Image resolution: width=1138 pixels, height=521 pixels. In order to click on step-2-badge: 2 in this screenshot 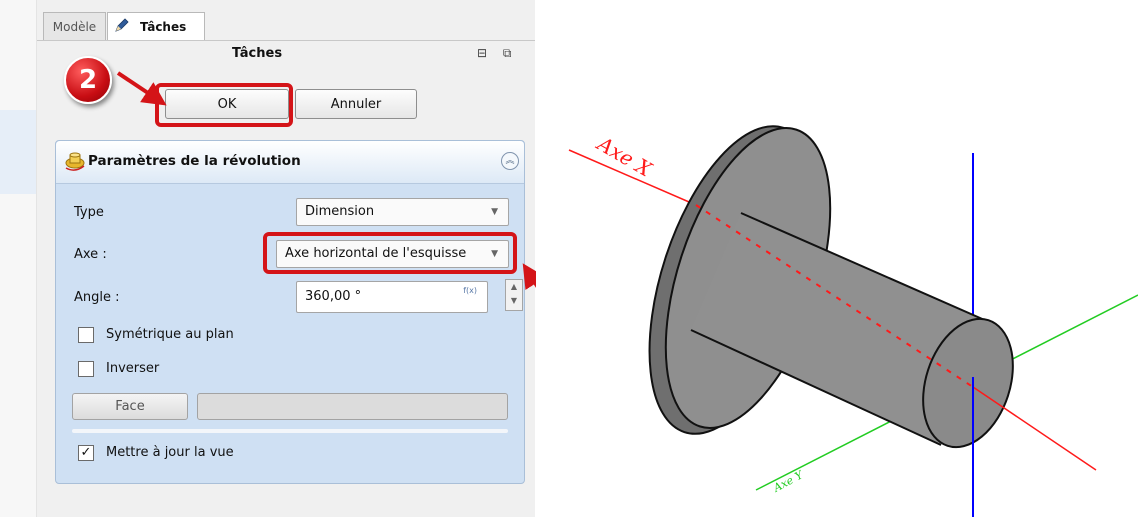, I will do `click(88, 80)`.